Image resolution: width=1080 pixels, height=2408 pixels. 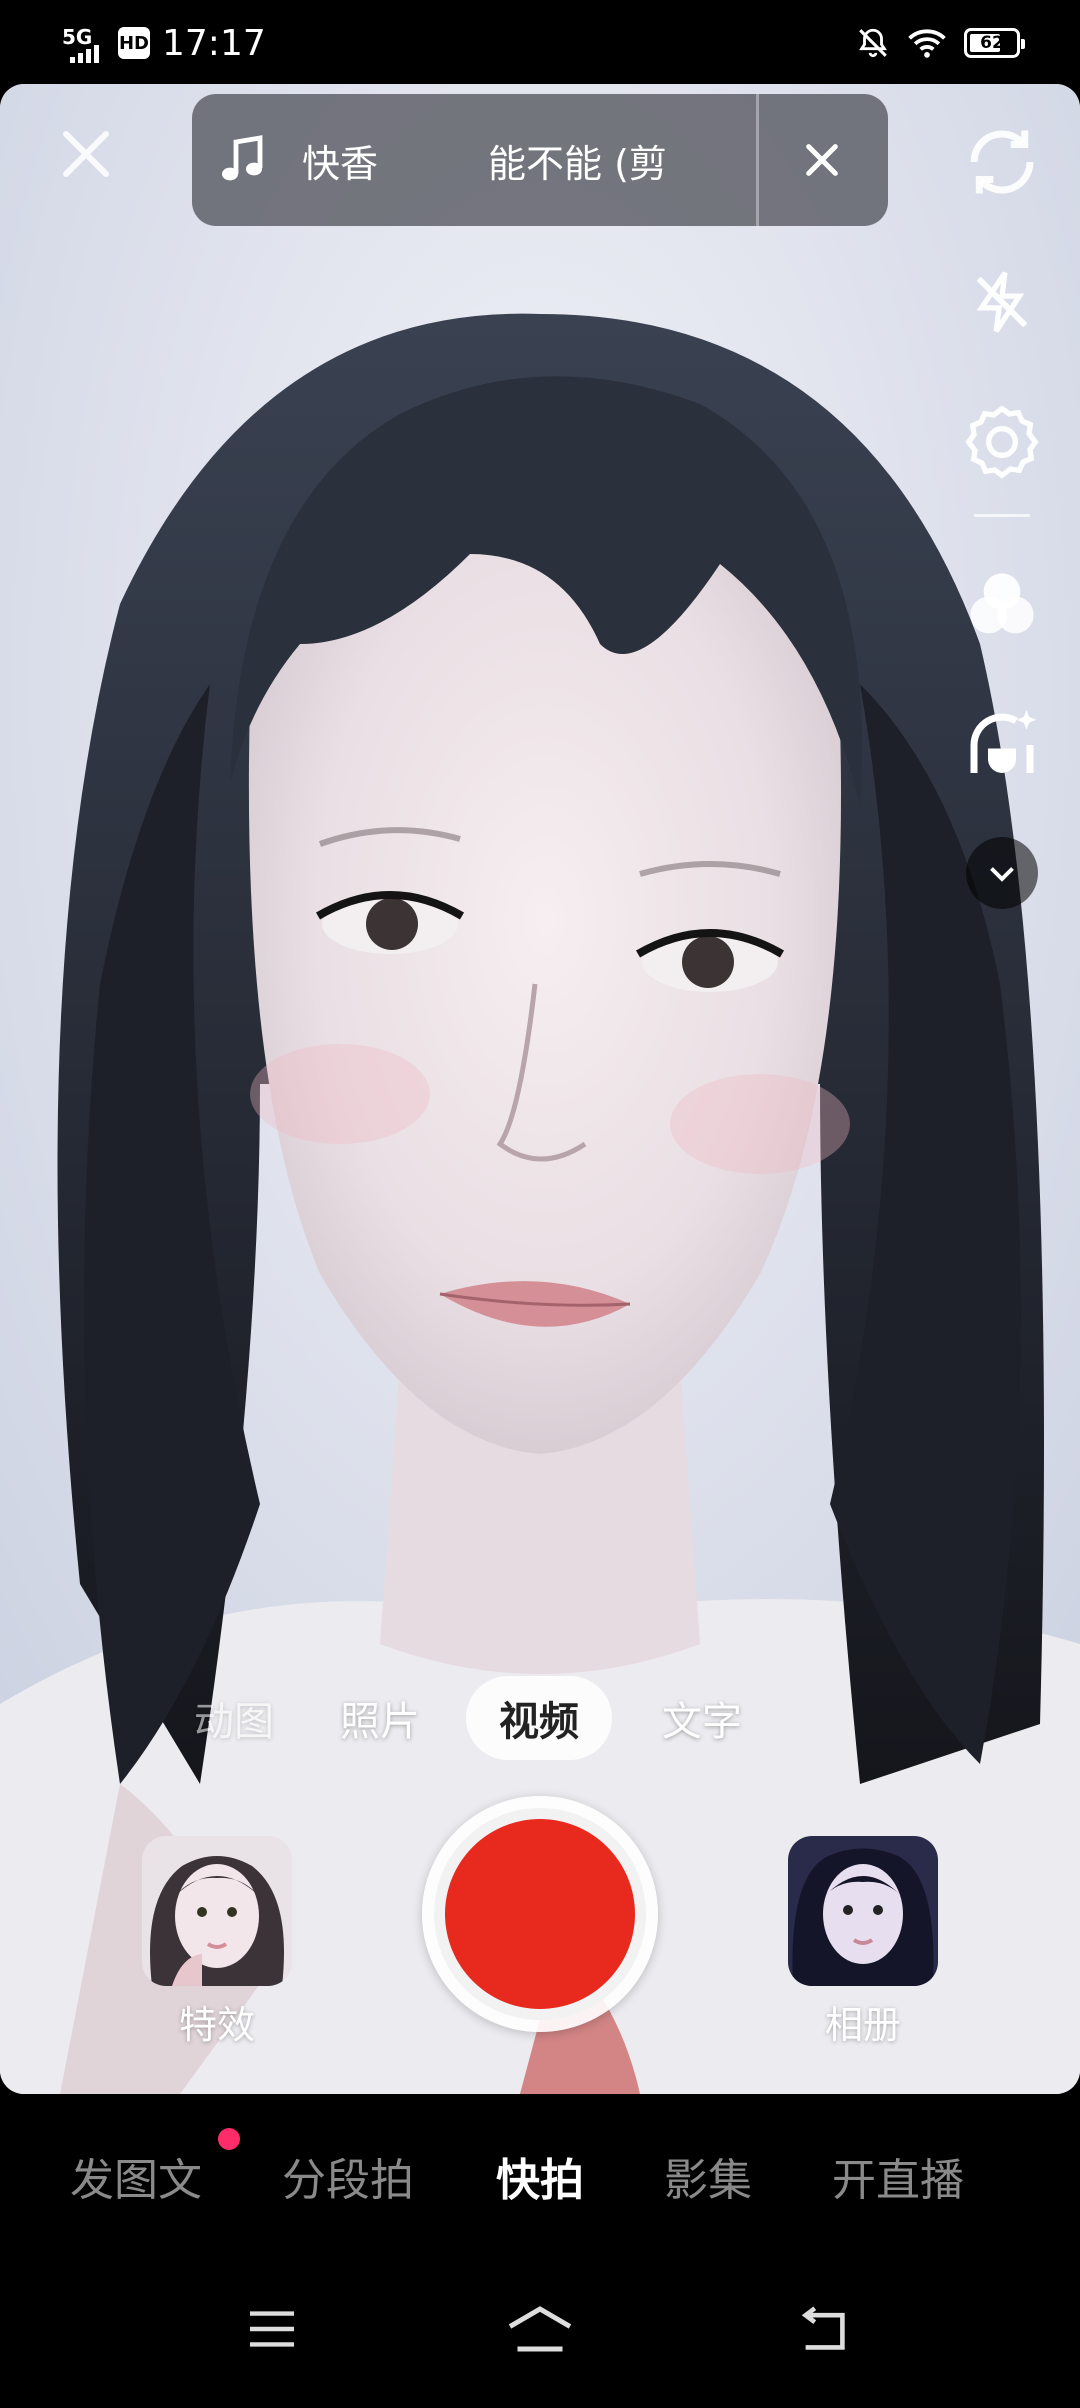 I want to click on remove-music-button, so click(x=822, y=160).